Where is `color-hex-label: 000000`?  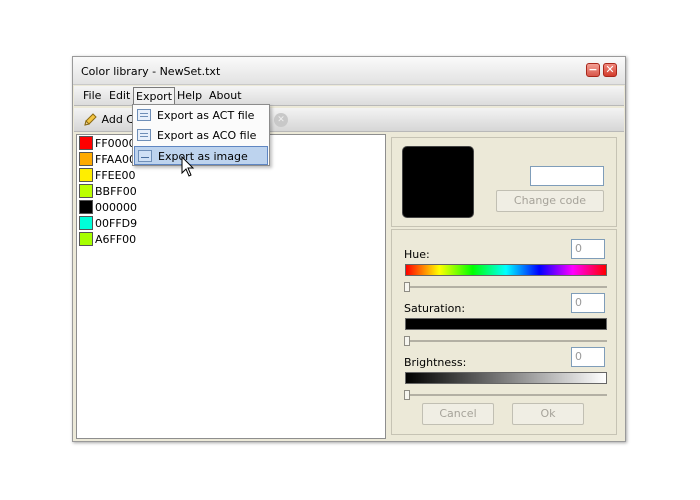 color-hex-label: 000000 is located at coordinates (116, 207).